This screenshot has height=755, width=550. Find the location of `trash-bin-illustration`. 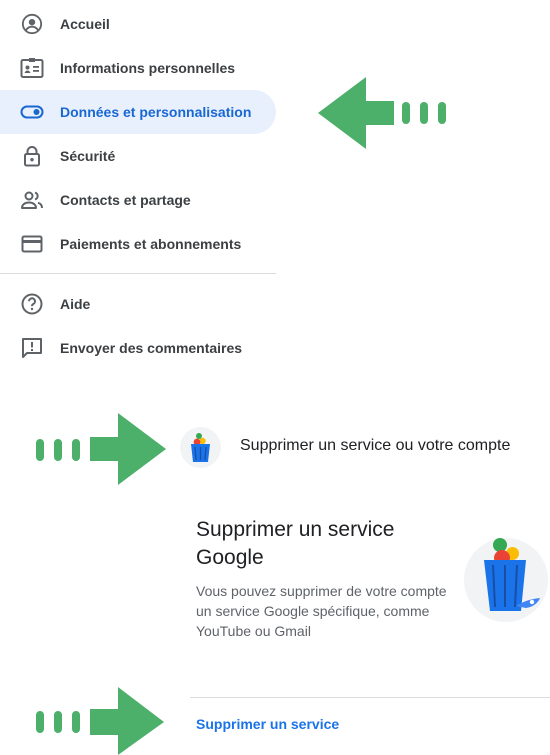

trash-bin-illustration is located at coordinates (506, 580).